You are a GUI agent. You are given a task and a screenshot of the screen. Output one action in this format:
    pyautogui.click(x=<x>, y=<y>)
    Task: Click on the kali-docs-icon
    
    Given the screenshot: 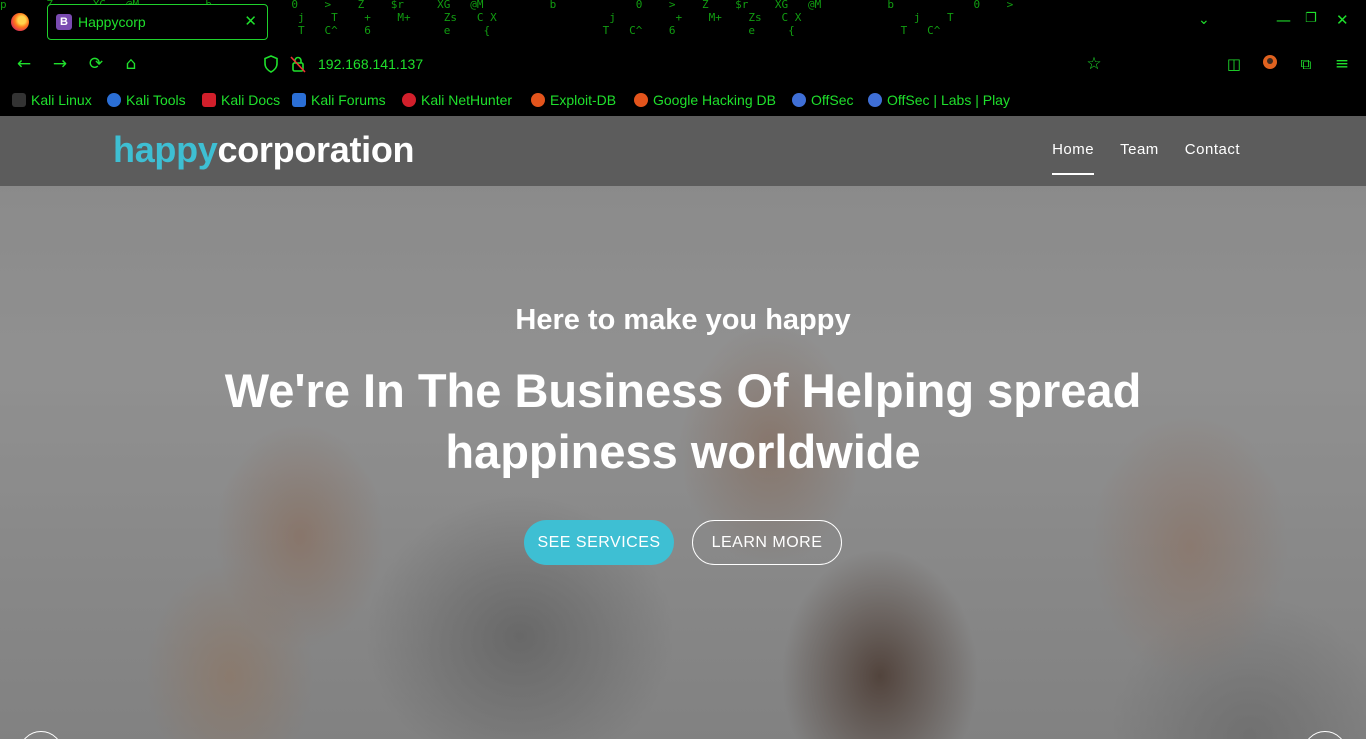 What is the action you would take?
    pyautogui.click(x=209, y=100)
    